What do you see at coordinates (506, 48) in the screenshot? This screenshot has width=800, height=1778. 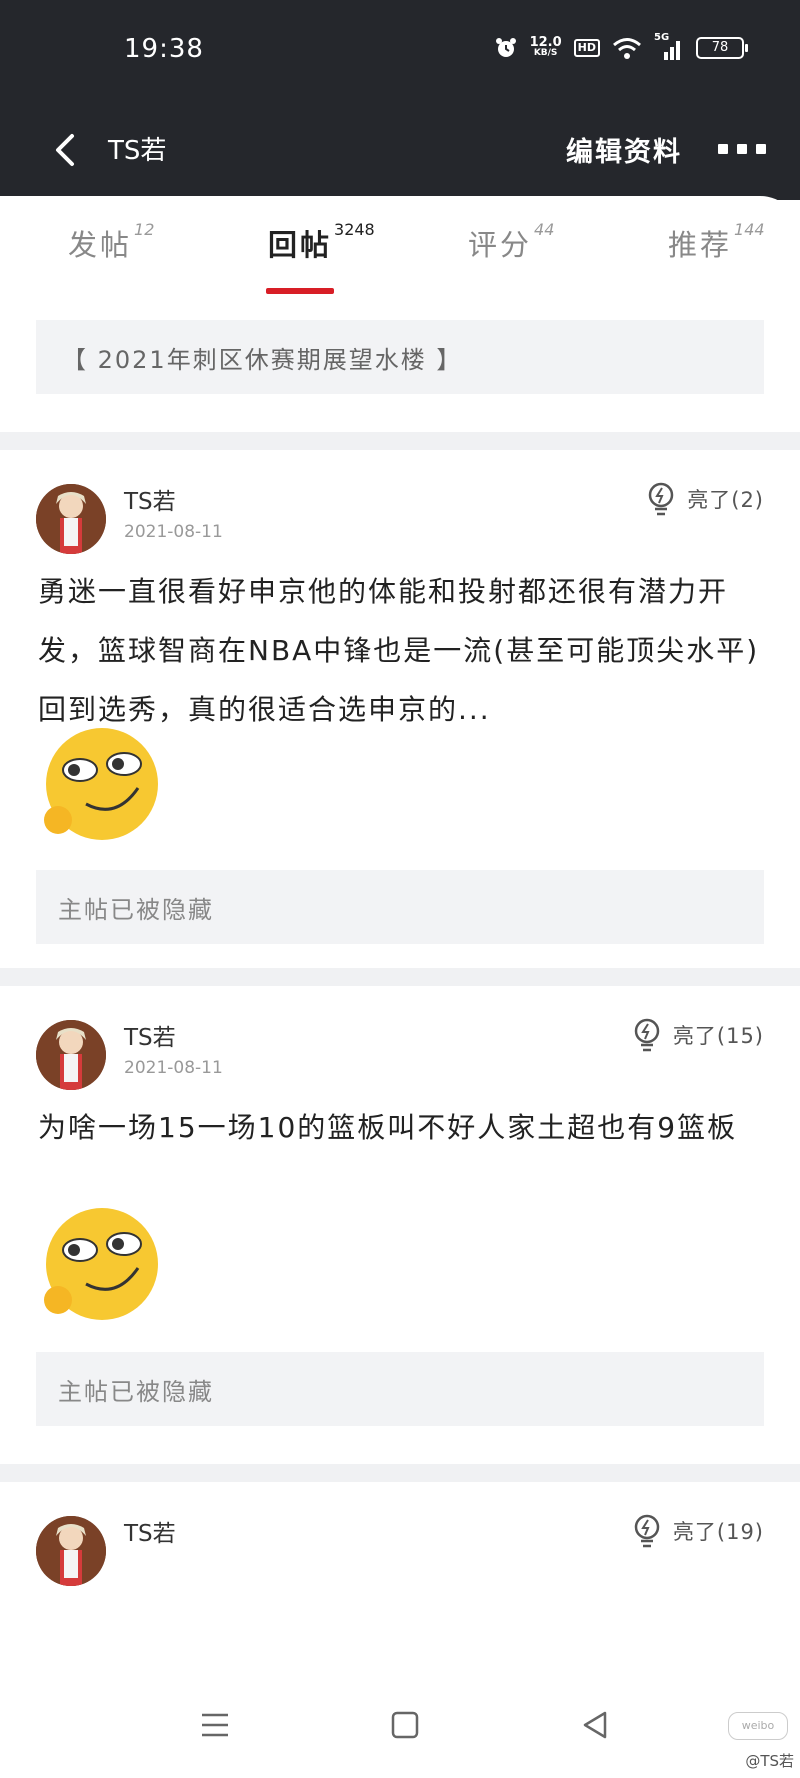 I see `alarm-icon` at bounding box center [506, 48].